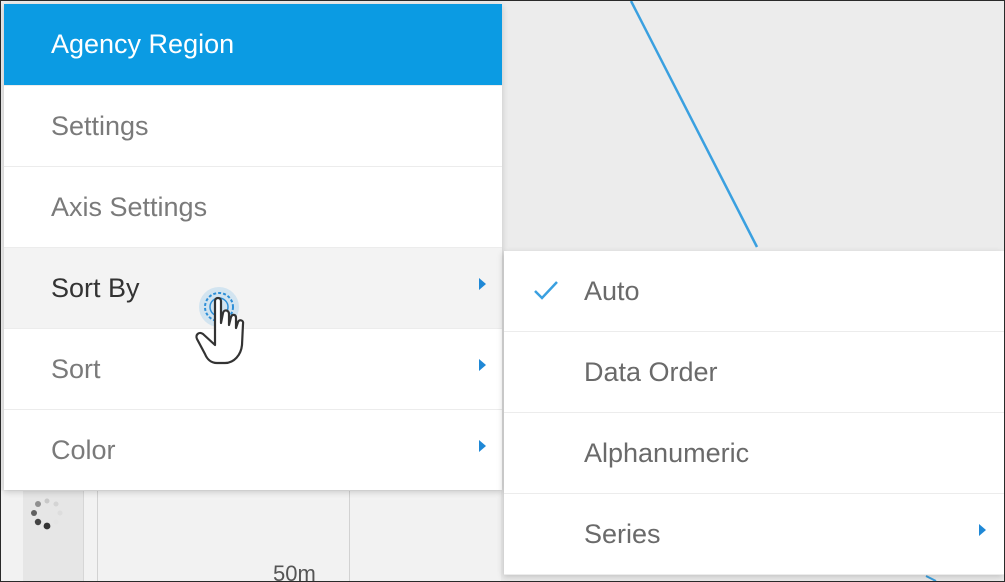  I want to click on menu-item-label: Color, so click(83, 449).